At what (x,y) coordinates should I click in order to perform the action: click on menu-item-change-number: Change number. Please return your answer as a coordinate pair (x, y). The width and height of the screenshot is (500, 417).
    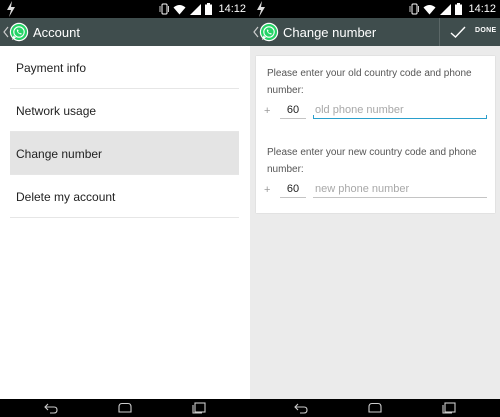
    Looking at the image, I should click on (124, 153).